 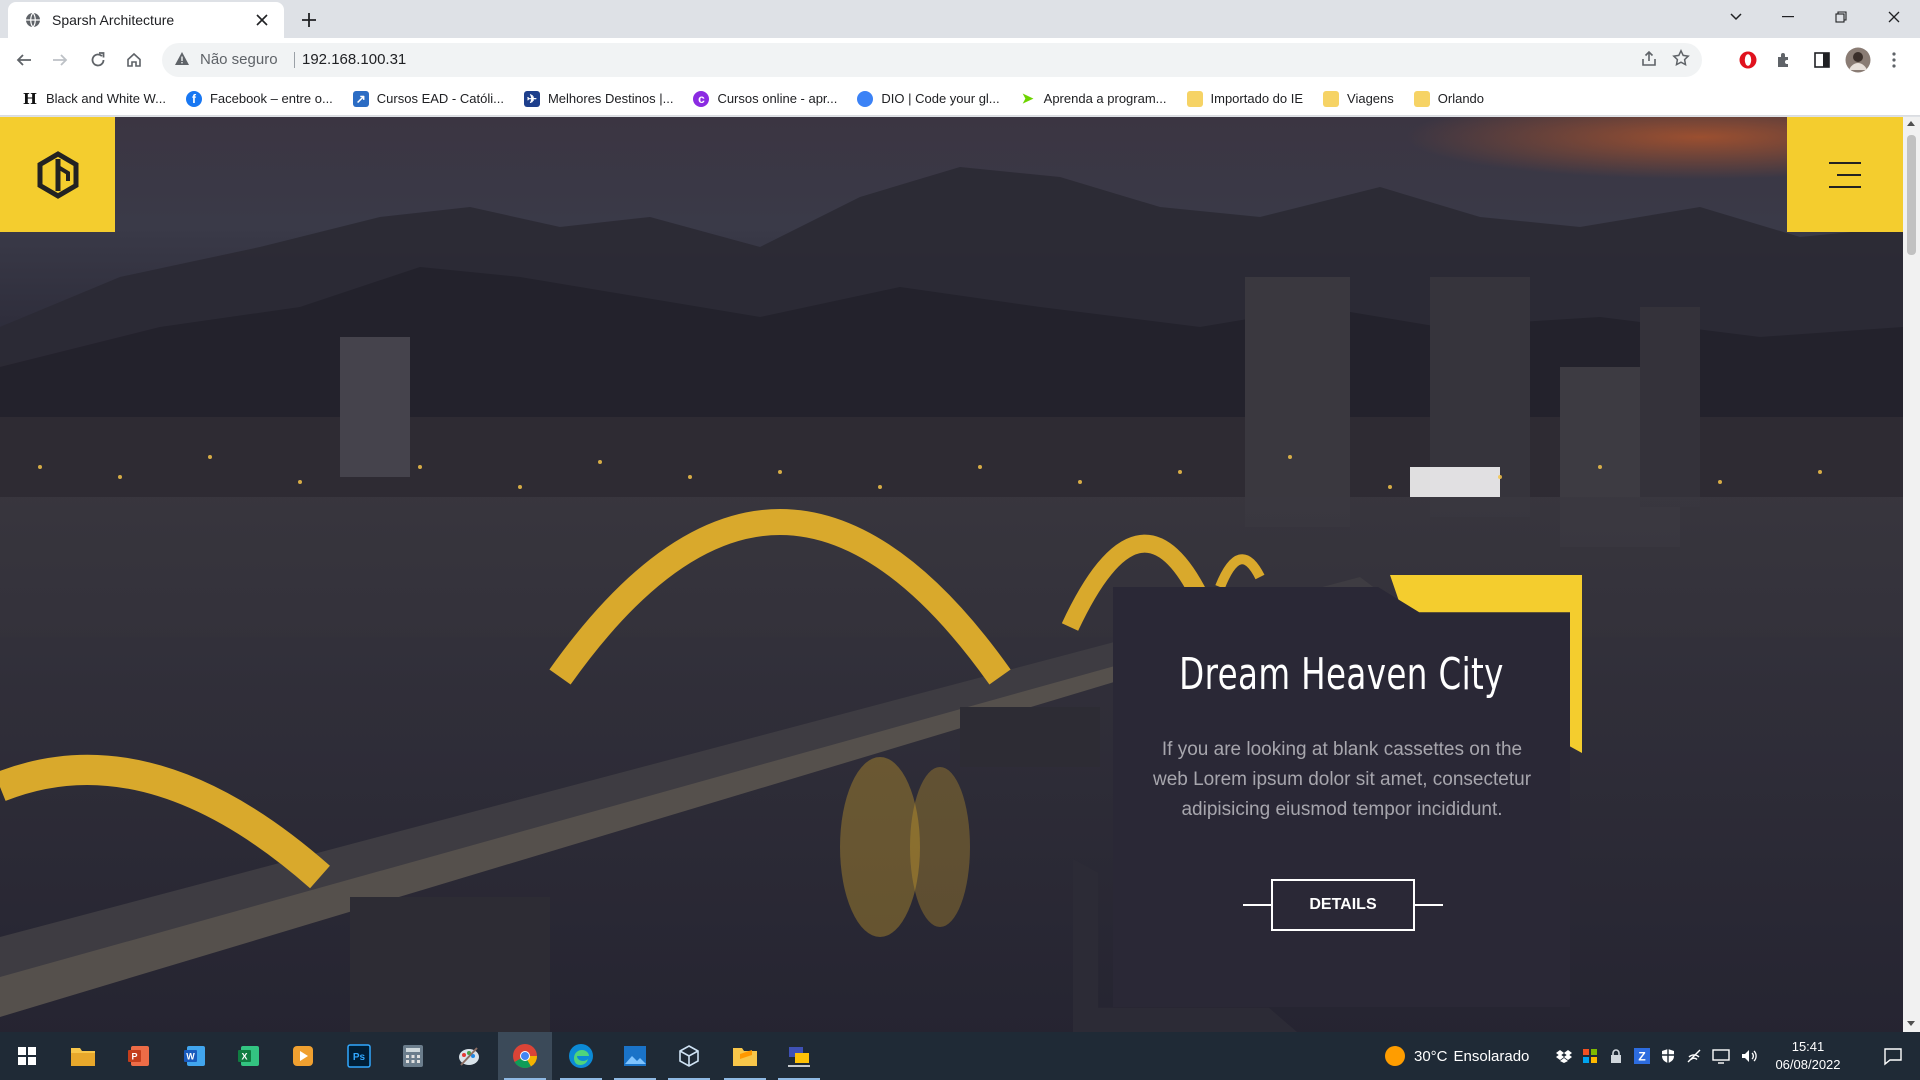 I want to click on hamburger-icon, so click(x=1845, y=174).